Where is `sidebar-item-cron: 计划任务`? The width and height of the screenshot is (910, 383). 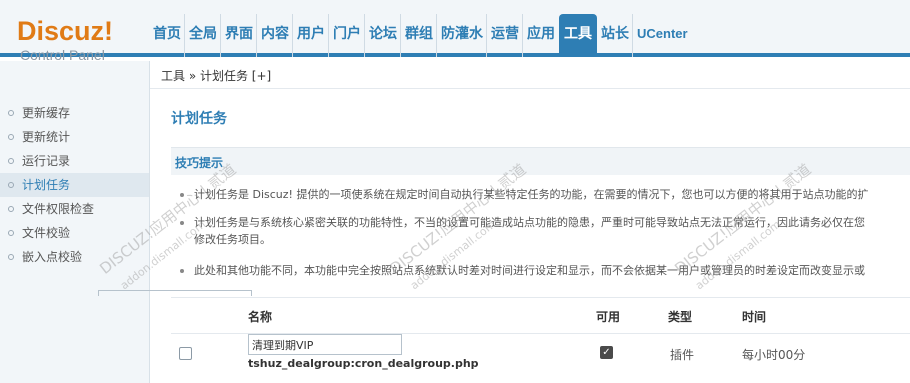
sidebar-item-cron: 计划任务 is located at coordinates (74, 185).